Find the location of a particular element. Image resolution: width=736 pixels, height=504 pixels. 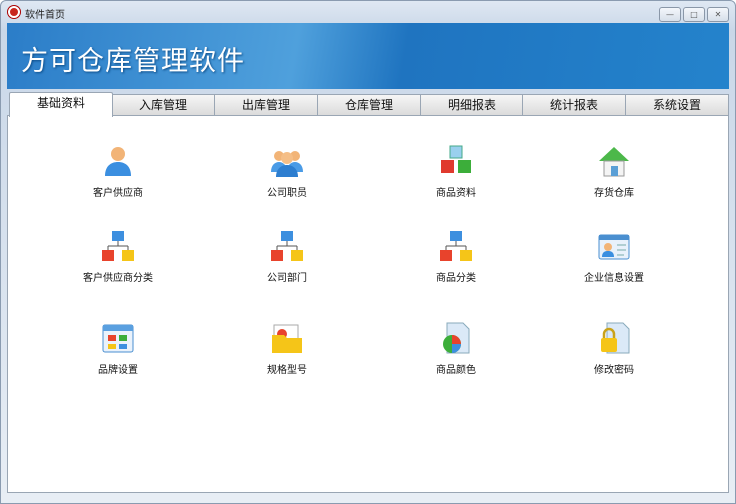

shortcut-label: 规格型号 is located at coordinates (287, 370).